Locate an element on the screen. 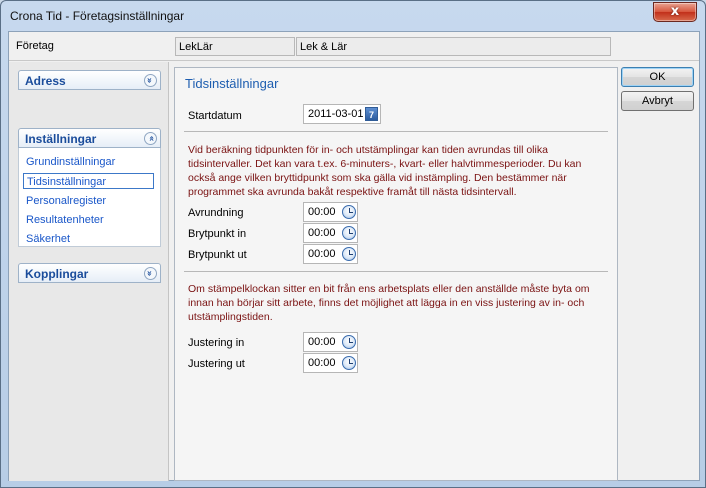 This screenshot has height=488, width=706. adjust-out-field: 00:00 is located at coordinates (330, 363).